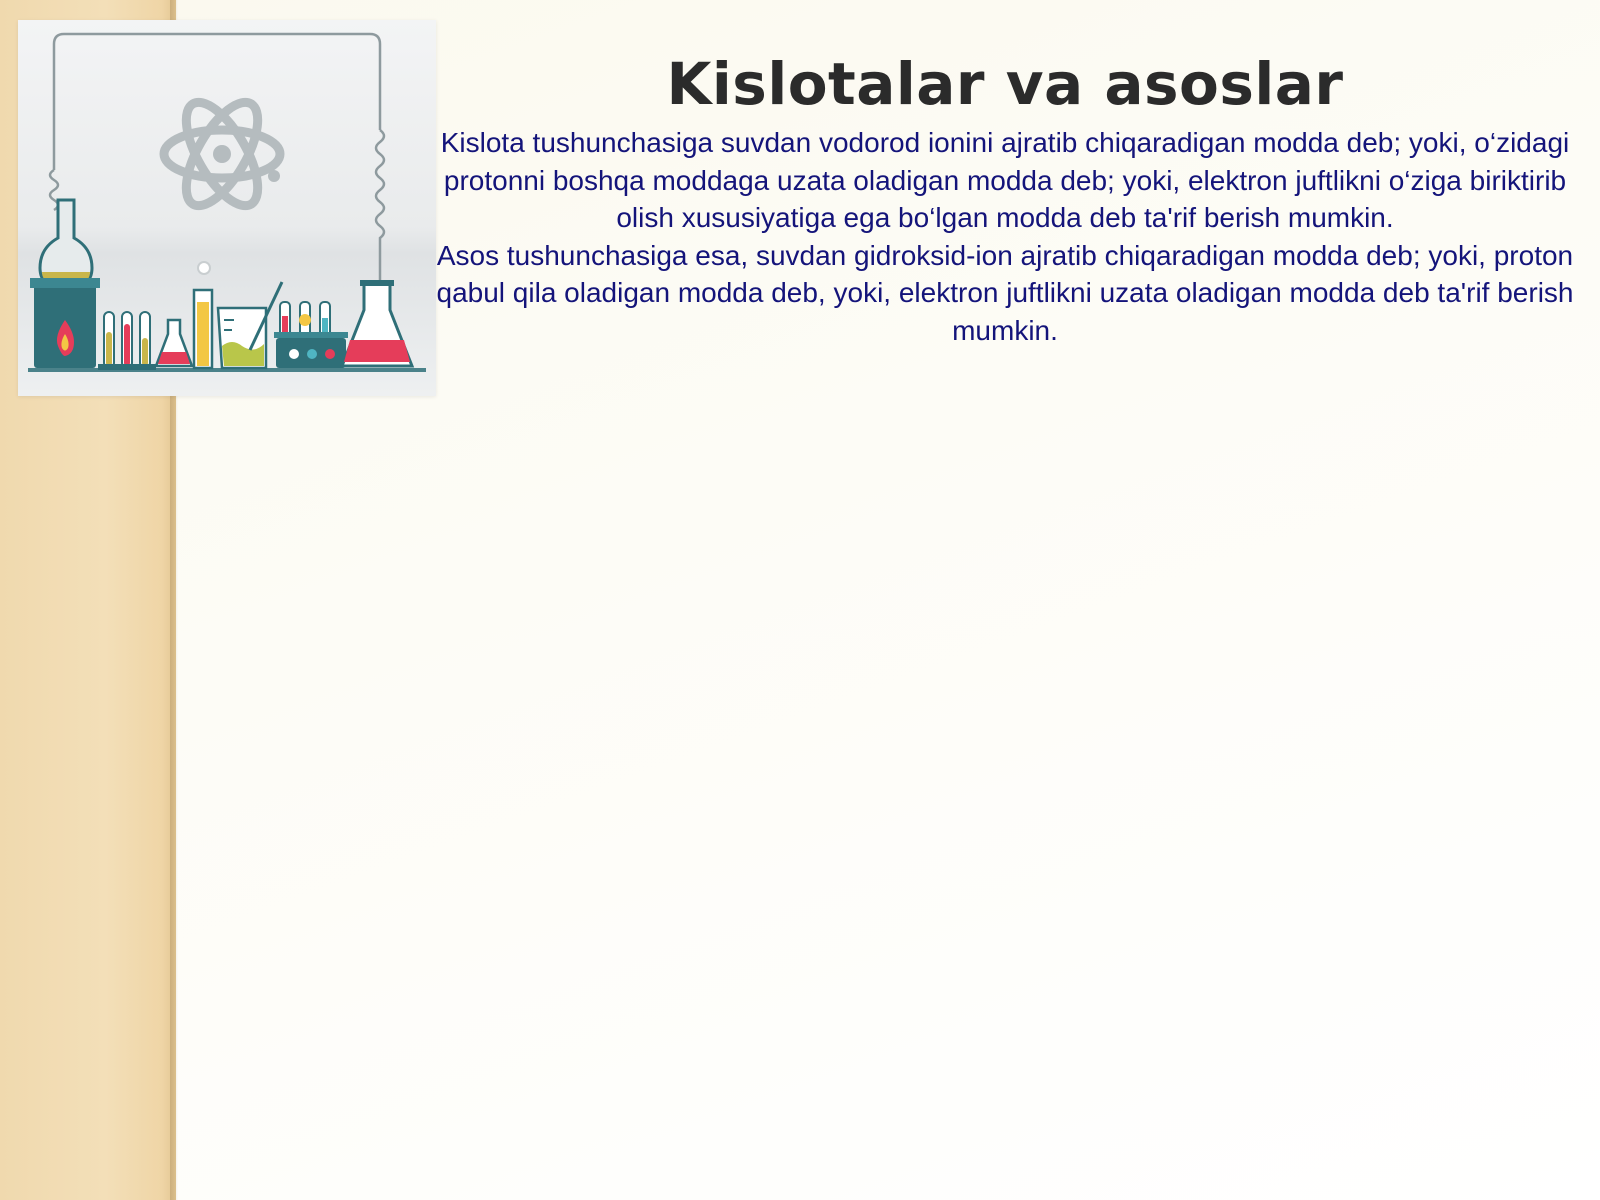 Image resolution: width=1600 pixels, height=1200 pixels. I want to click on slide-title: Kislotalar va asoslar, so click(1005, 84).